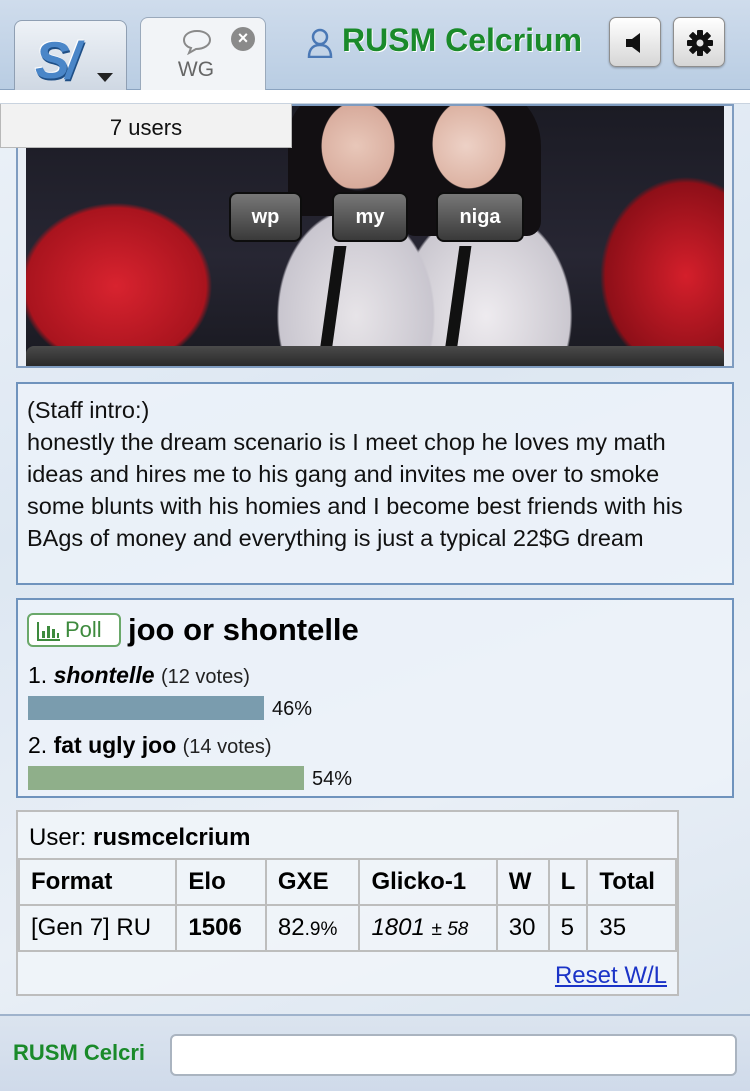  Describe the element at coordinates (568, 928) in the screenshot. I see `cell-l: 5` at that location.